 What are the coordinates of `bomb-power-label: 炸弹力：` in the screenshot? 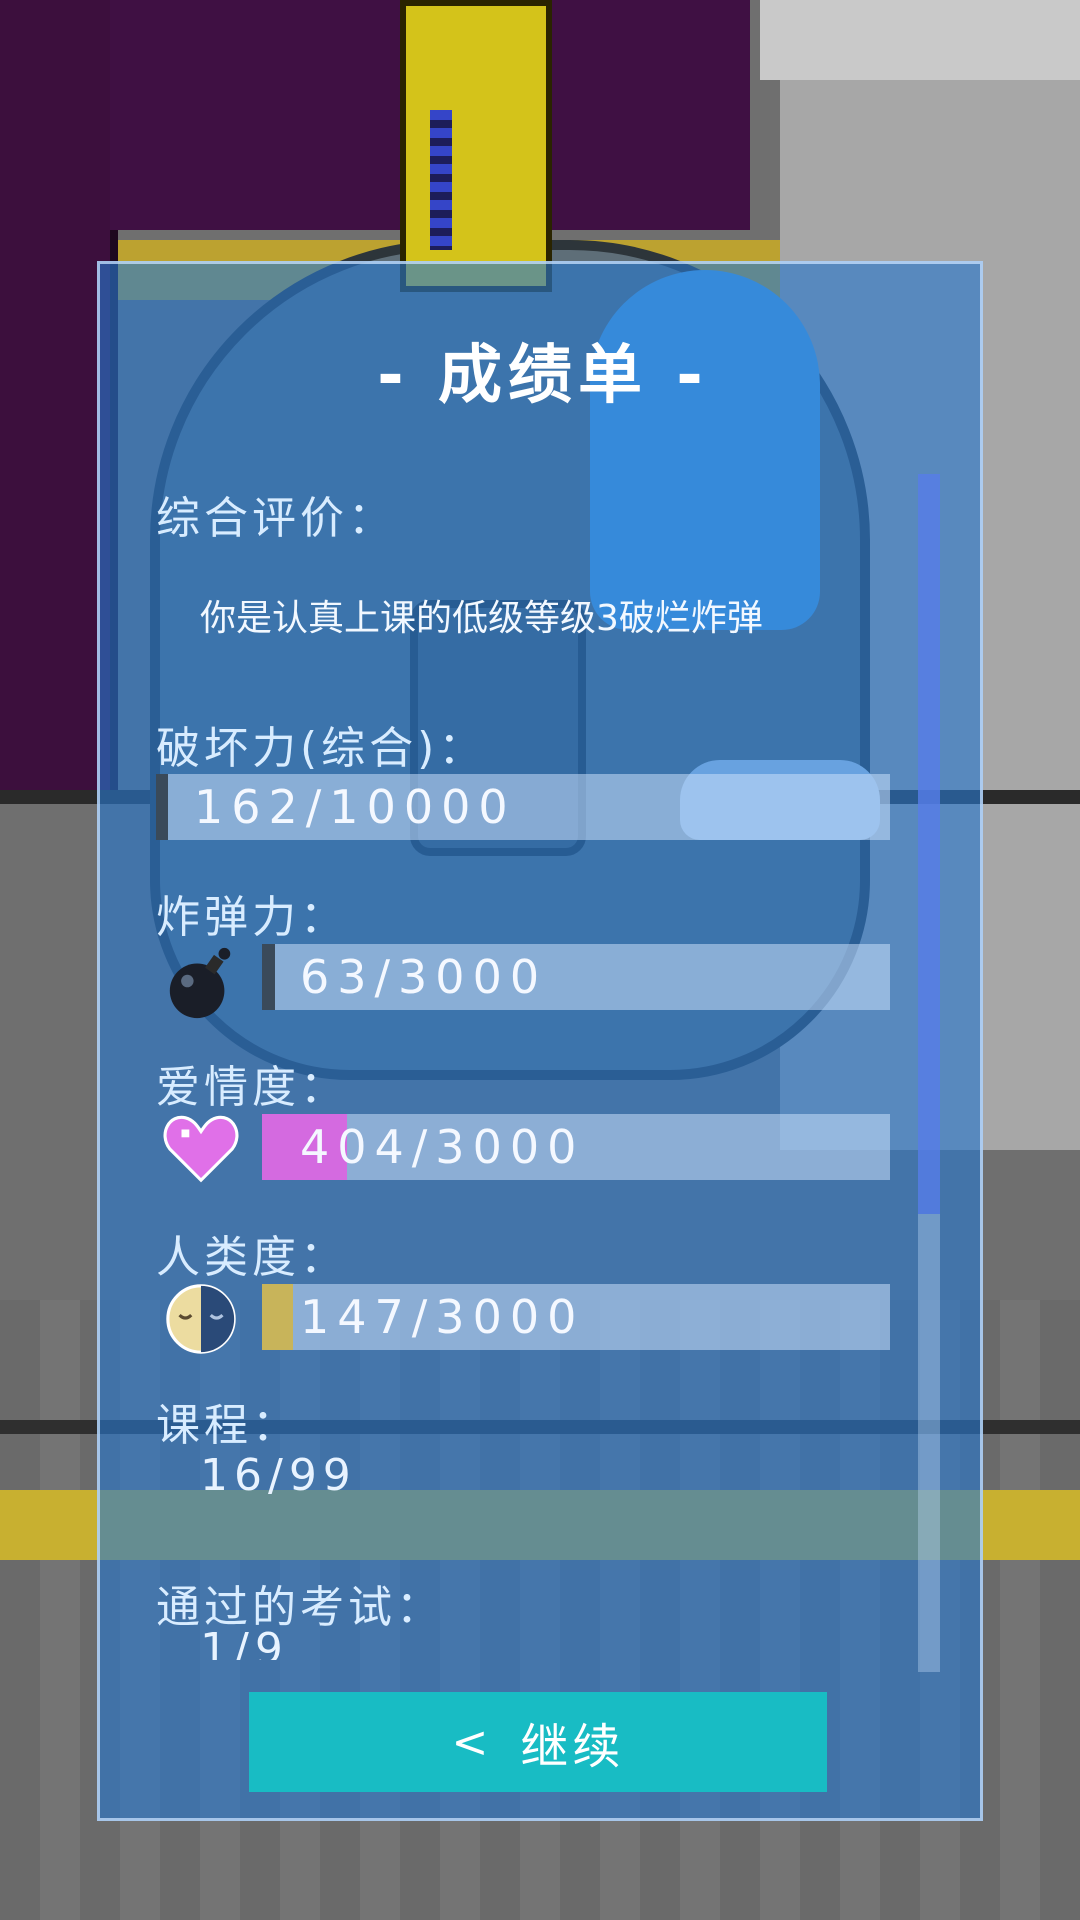 It's located at (252, 917).